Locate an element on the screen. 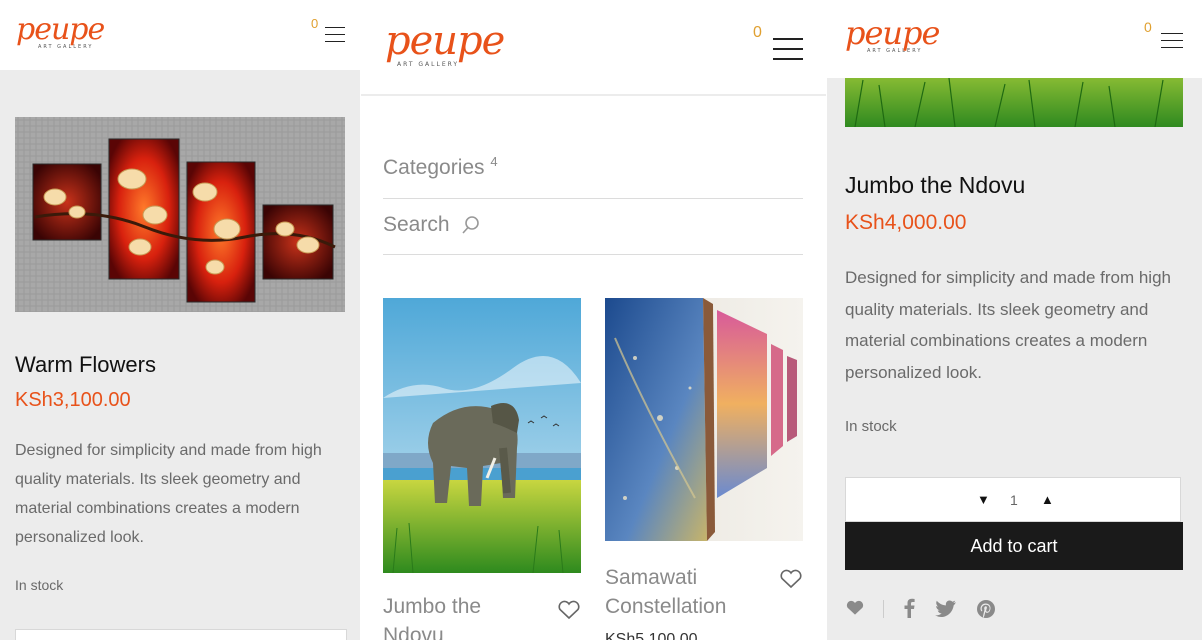 Image resolution: width=1202 pixels, height=640 pixels. search-toggle: Search is located at coordinates (432, 225).